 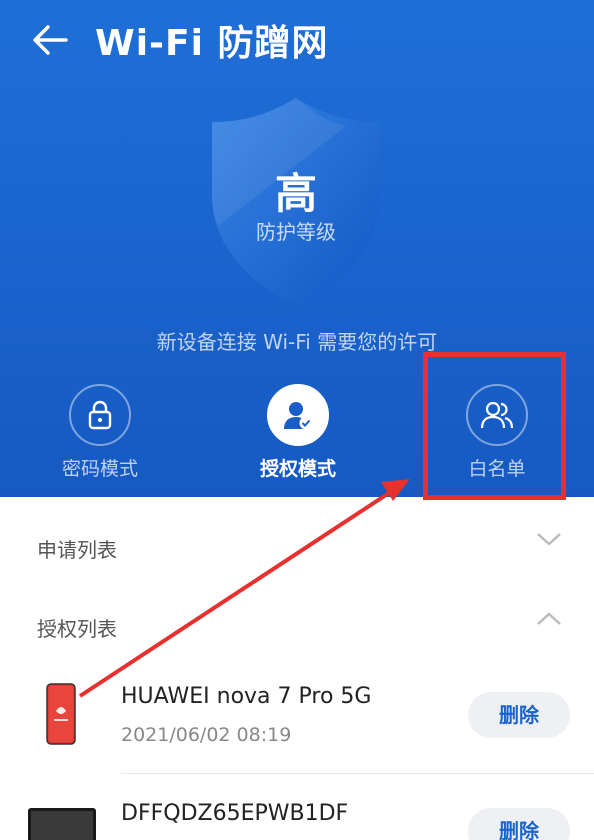 I want to click on highlight-box, so click(x=494, y=426).